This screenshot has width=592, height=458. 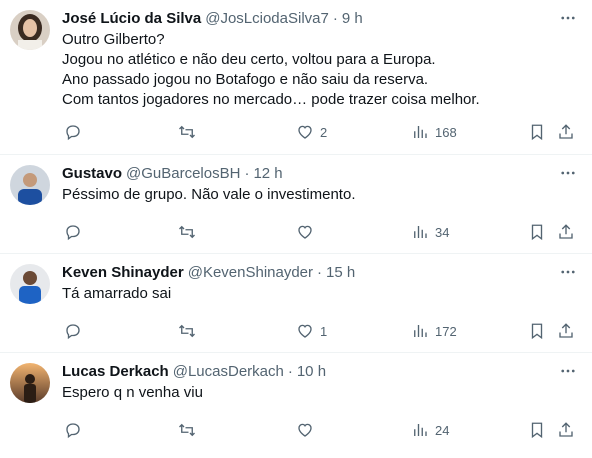 What do you see at coordinates (267, 173) in the screenshot?
I see `timestamp: 12 h` at bounding box center [267, 173].